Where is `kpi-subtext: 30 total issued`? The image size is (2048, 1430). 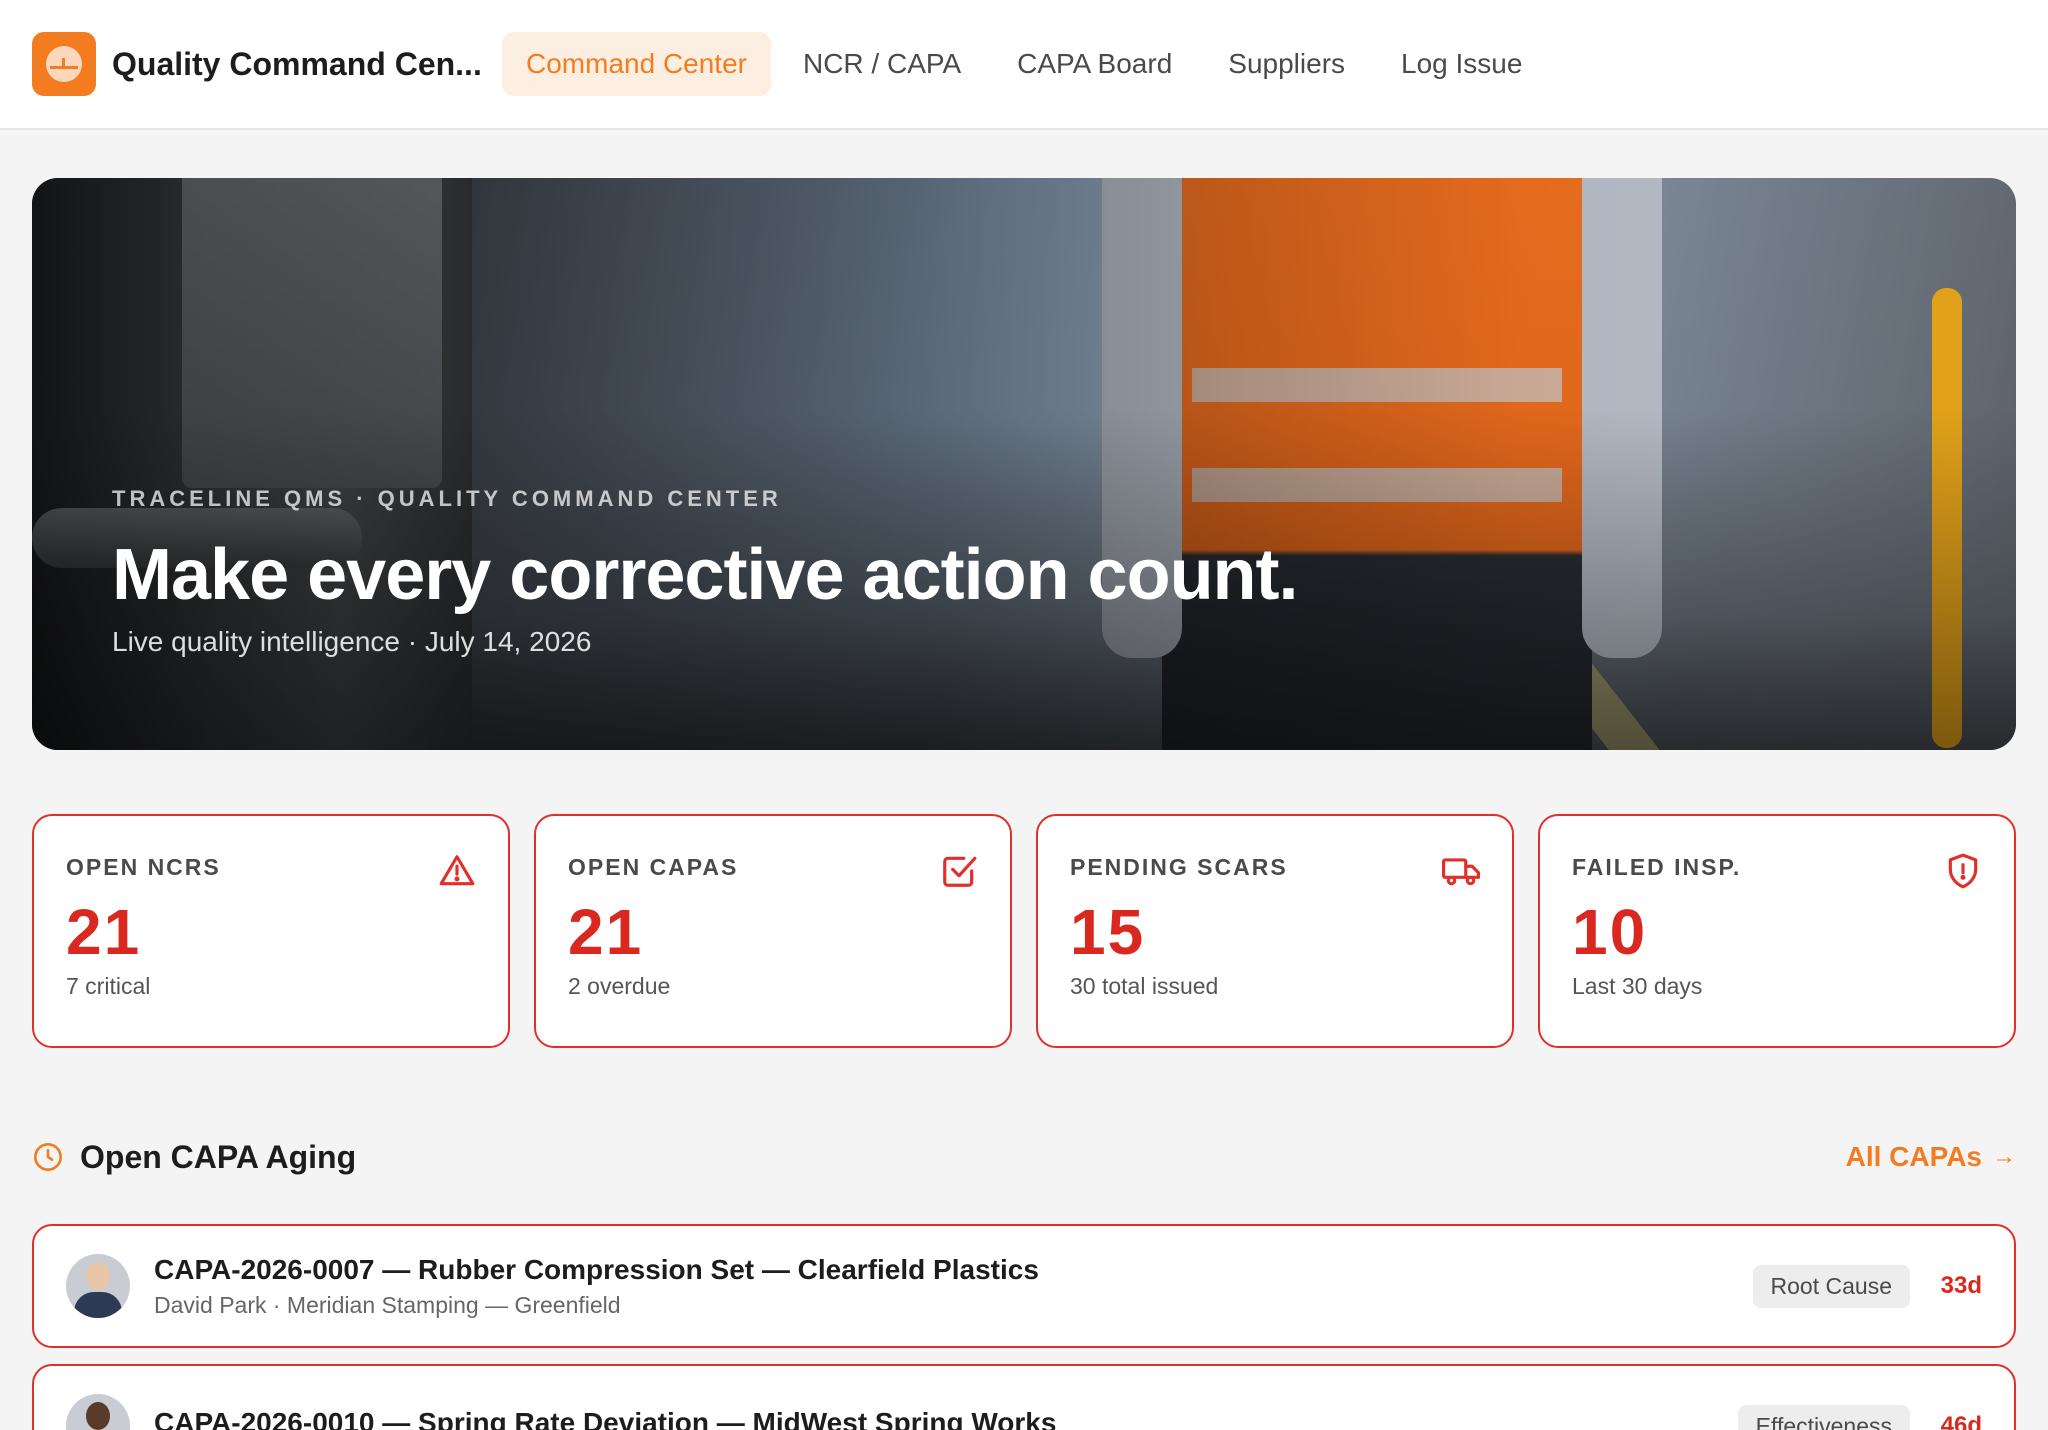 kpi-subtext: 30 total issued is located at coordinates (1144, 986).